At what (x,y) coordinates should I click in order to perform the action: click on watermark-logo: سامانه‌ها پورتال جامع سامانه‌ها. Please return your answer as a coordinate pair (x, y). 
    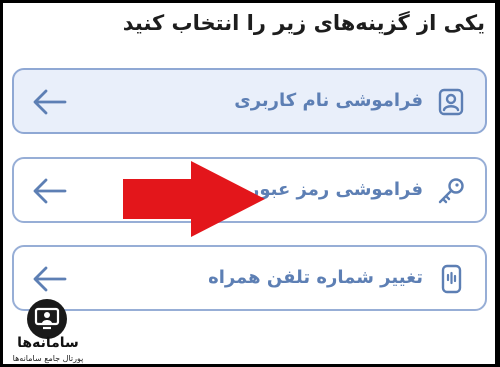
    Looking at the image, I should click on (48, 328).